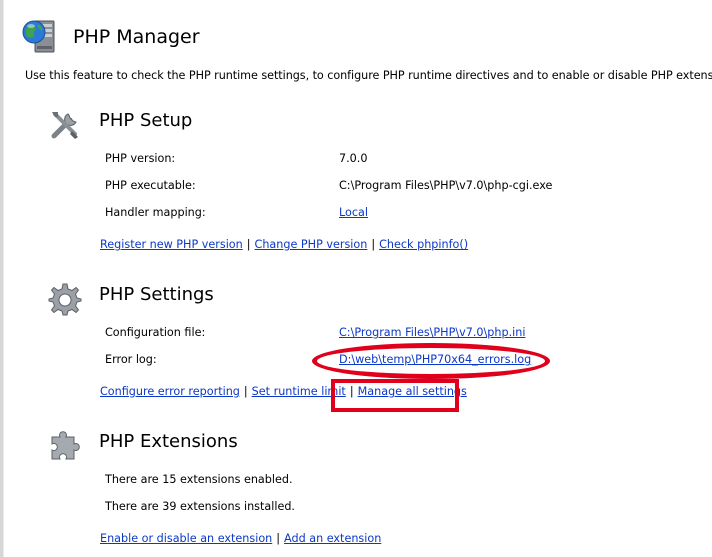  Describe the element at coordinates (65, 299) in the screenshot. I see `gear-icon` at that location.